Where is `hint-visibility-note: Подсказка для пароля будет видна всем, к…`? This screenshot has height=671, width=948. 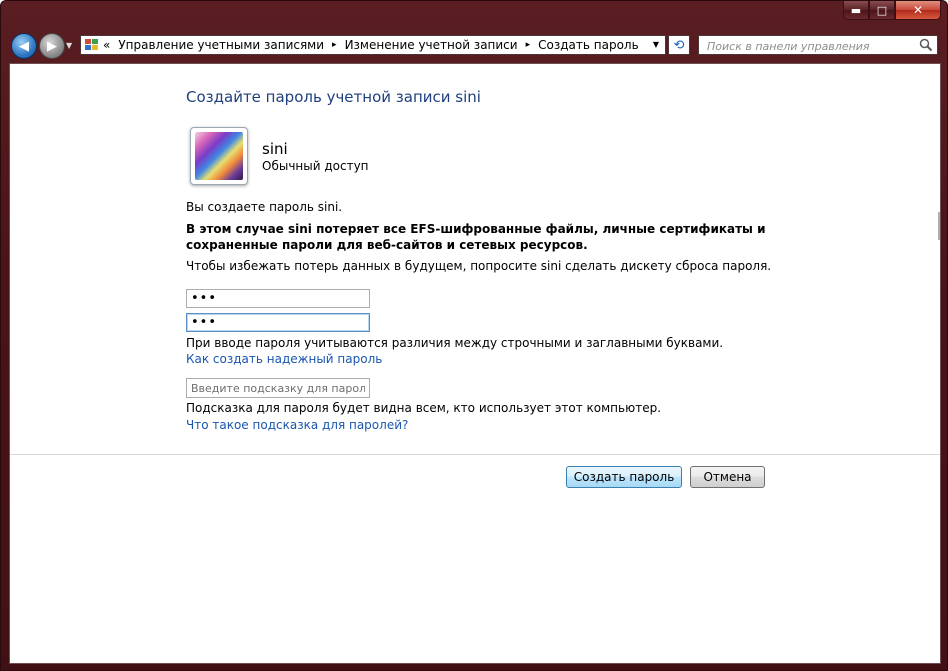 hint-visibility-note: Подсказка для пароля будет видна всем, к… is located at coordinates (424, 408).